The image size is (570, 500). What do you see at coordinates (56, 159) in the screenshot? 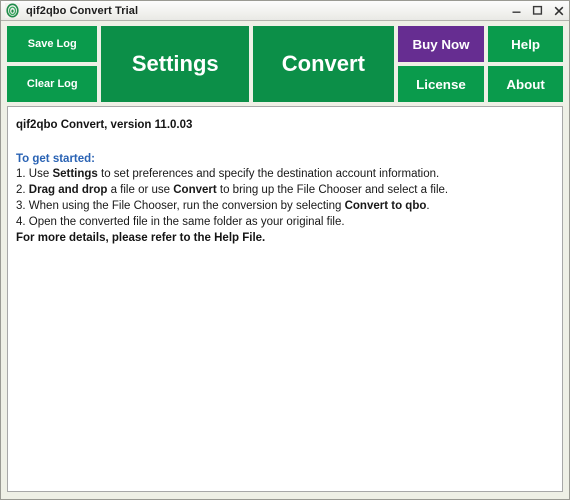
I see `get-started-heading: To get started:` at bounding box center [56, 159].